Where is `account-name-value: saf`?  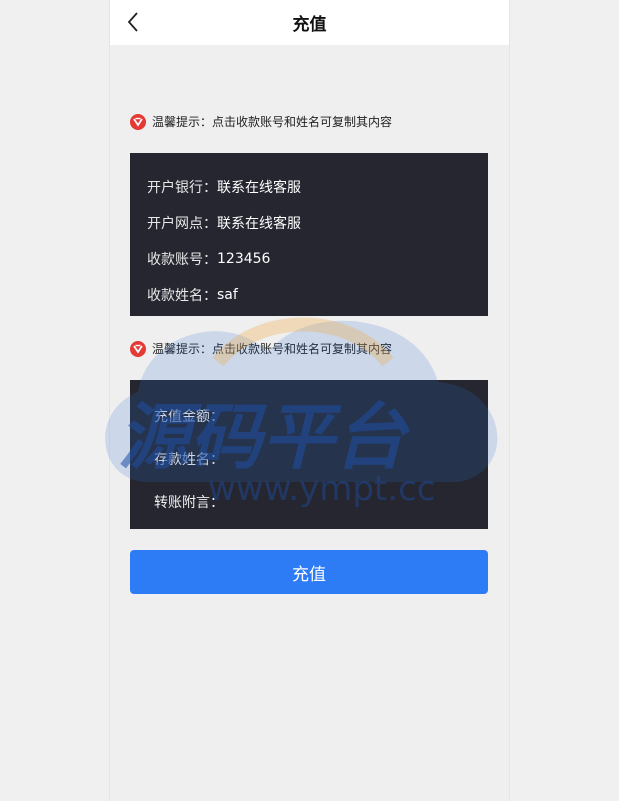 account-name-value: saf is located at coordinates (227, 295).